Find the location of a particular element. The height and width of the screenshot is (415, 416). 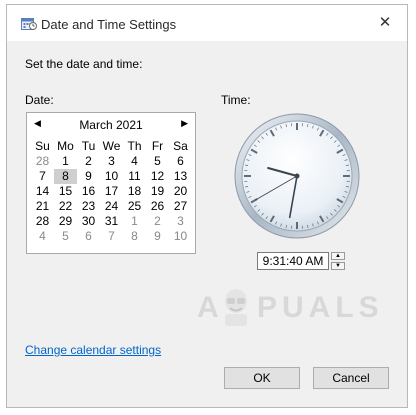

calendar-day: 30 is located at coordinates (88, 221).